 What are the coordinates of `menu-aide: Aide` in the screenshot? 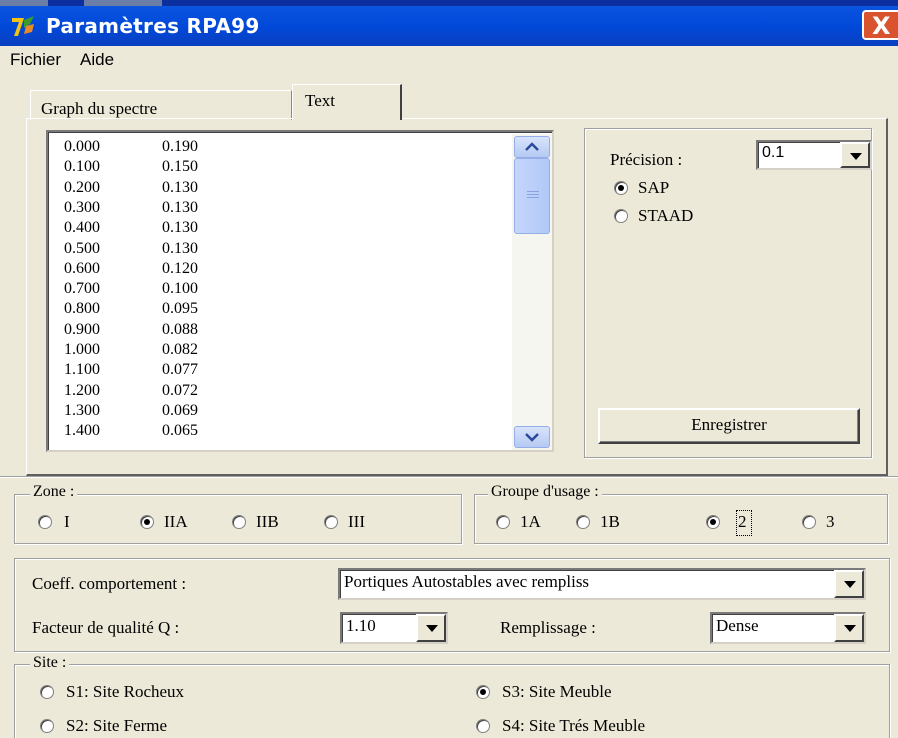 It's located at (97, 60).